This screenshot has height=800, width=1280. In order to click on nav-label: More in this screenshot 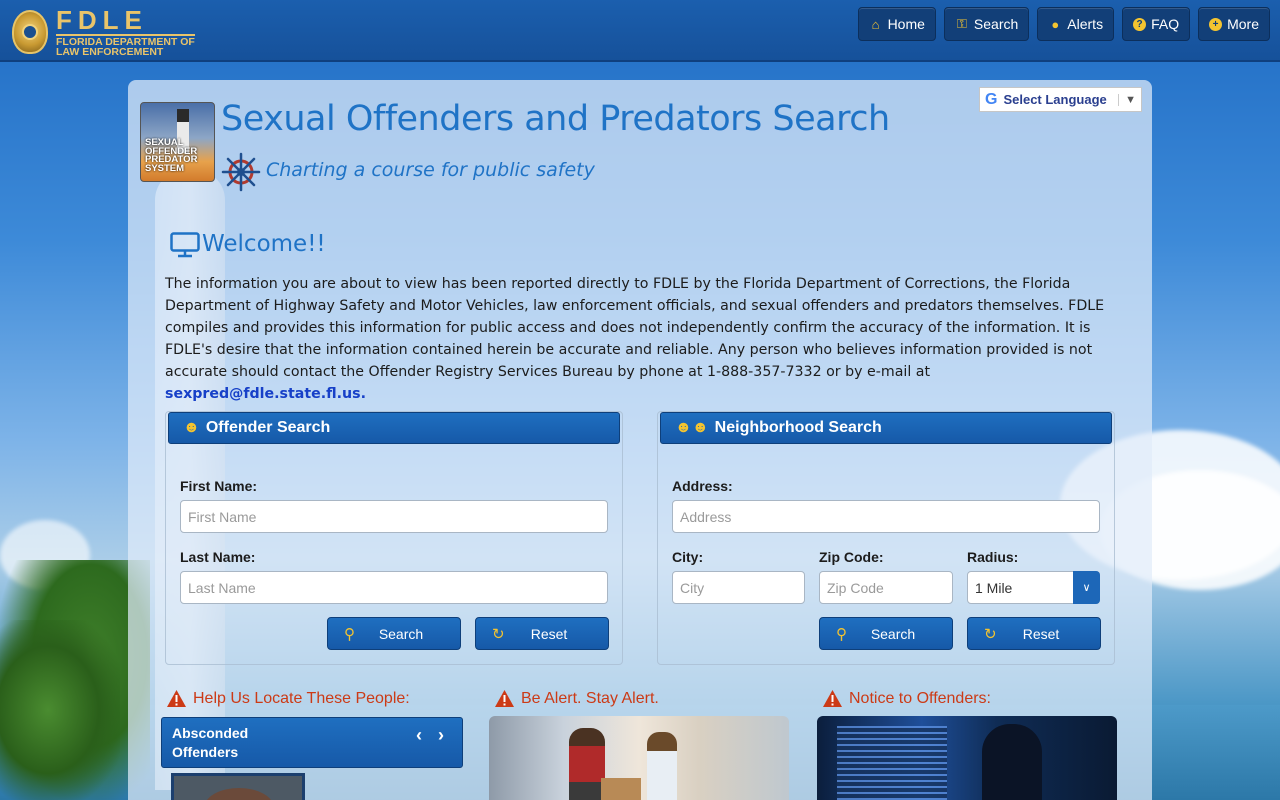, I will do `click(1243, 24)`.